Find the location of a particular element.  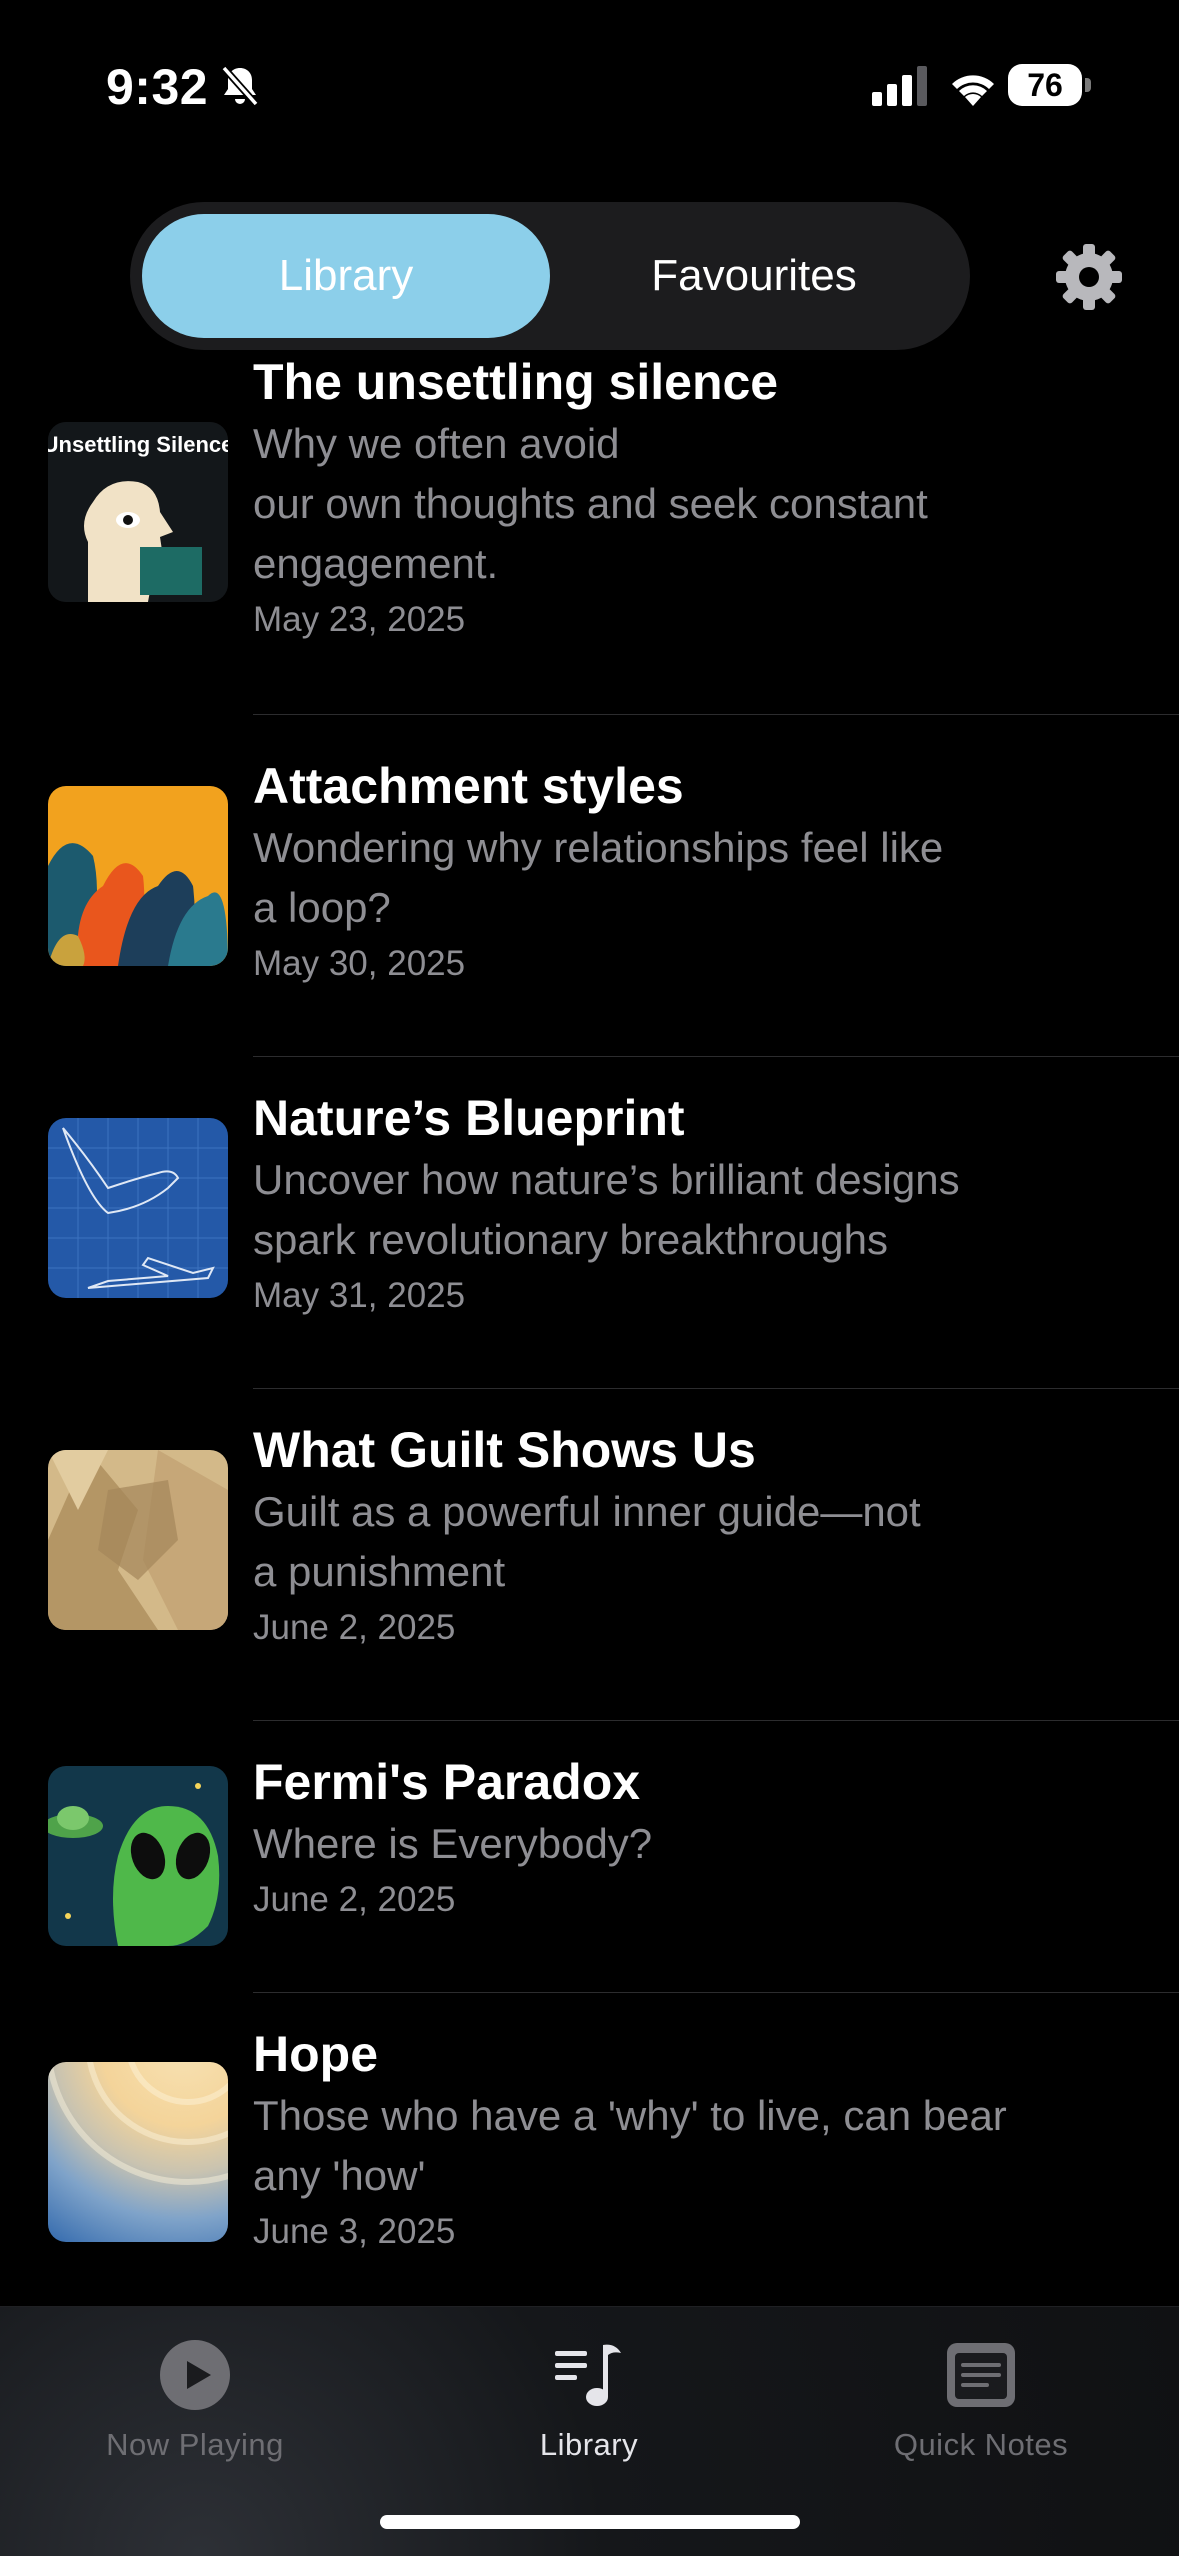

battery-icon: 76 is located at coordinates (1049, 85).